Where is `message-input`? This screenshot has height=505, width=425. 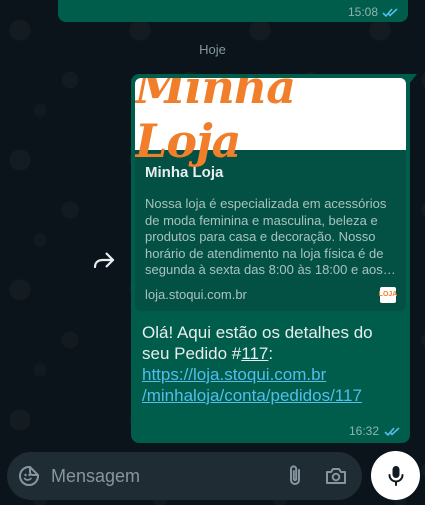 message-input is located at coordinates (167, 476).